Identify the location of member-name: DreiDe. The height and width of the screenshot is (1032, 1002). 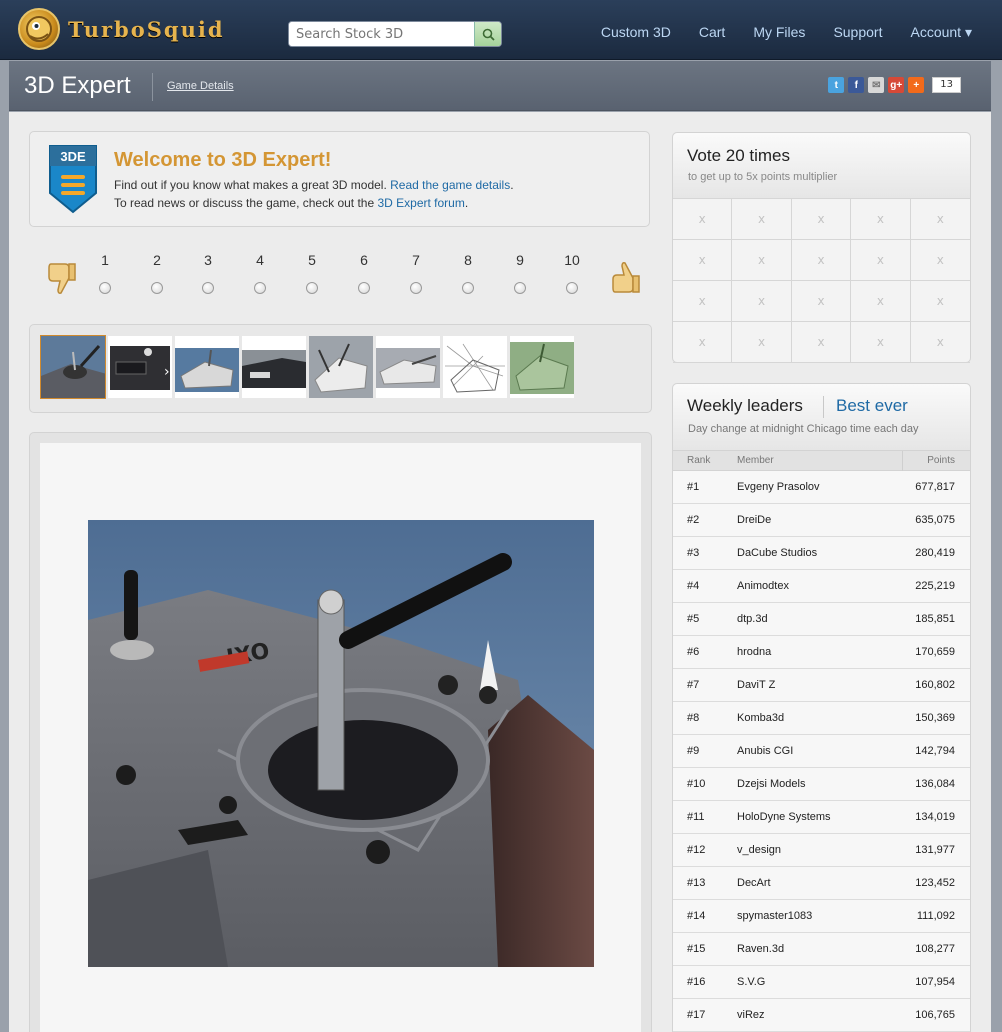
(754, 520).